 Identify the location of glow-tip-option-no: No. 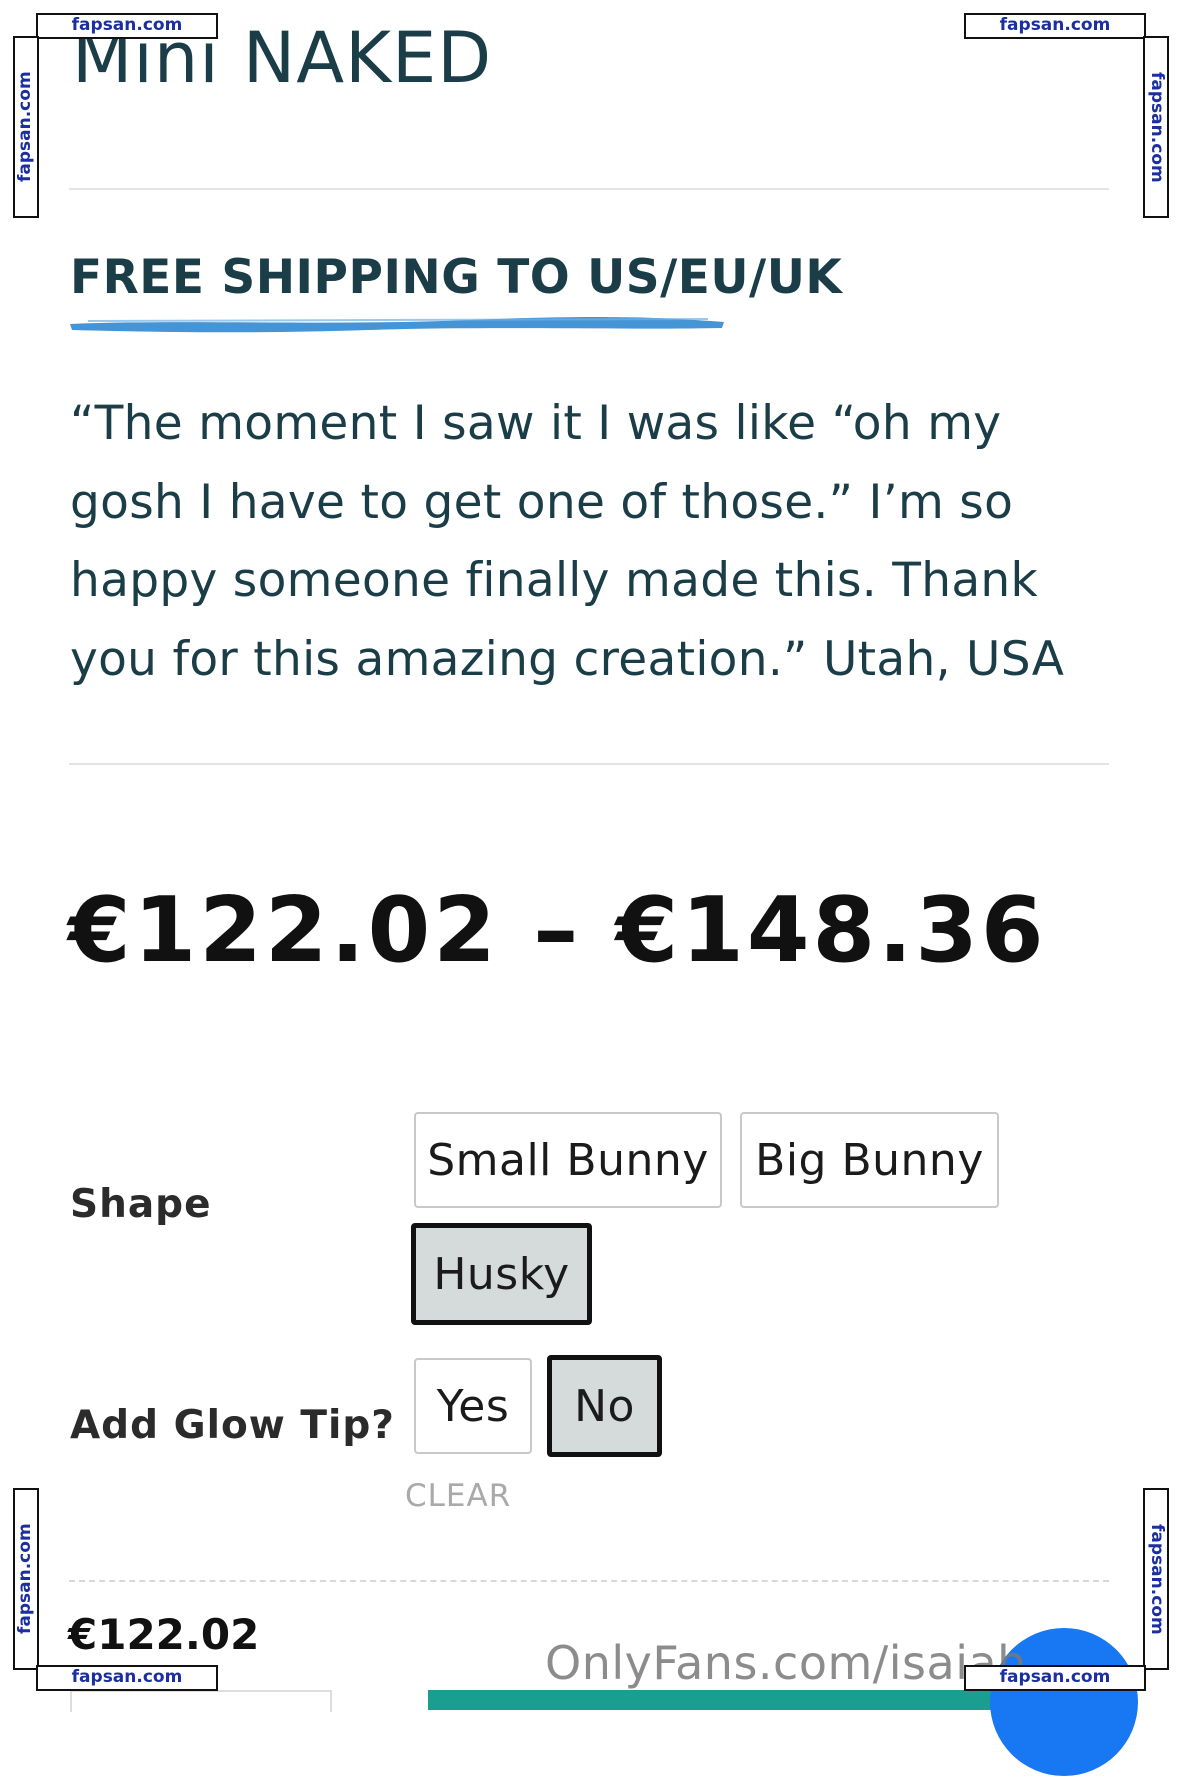
(604, 1406).